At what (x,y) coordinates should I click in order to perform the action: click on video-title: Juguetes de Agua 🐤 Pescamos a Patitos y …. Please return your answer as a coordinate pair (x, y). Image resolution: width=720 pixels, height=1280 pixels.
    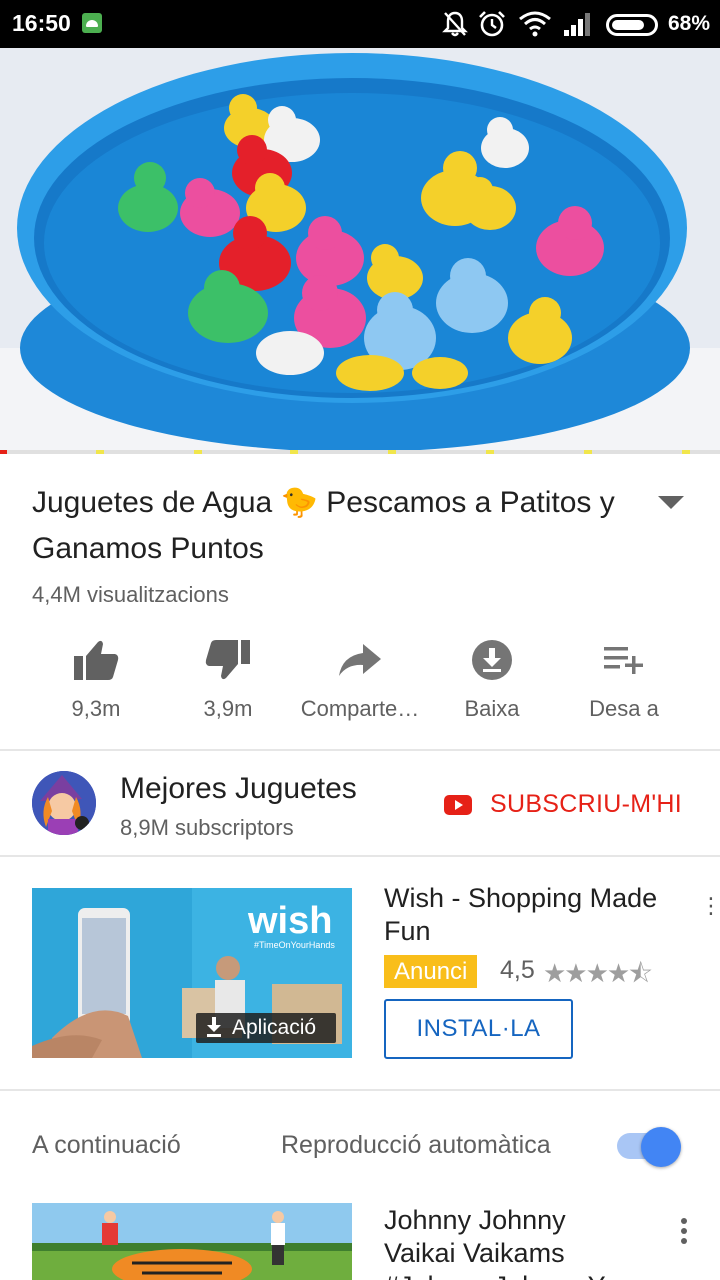
    Looking at the image, I should click on (332, 526).